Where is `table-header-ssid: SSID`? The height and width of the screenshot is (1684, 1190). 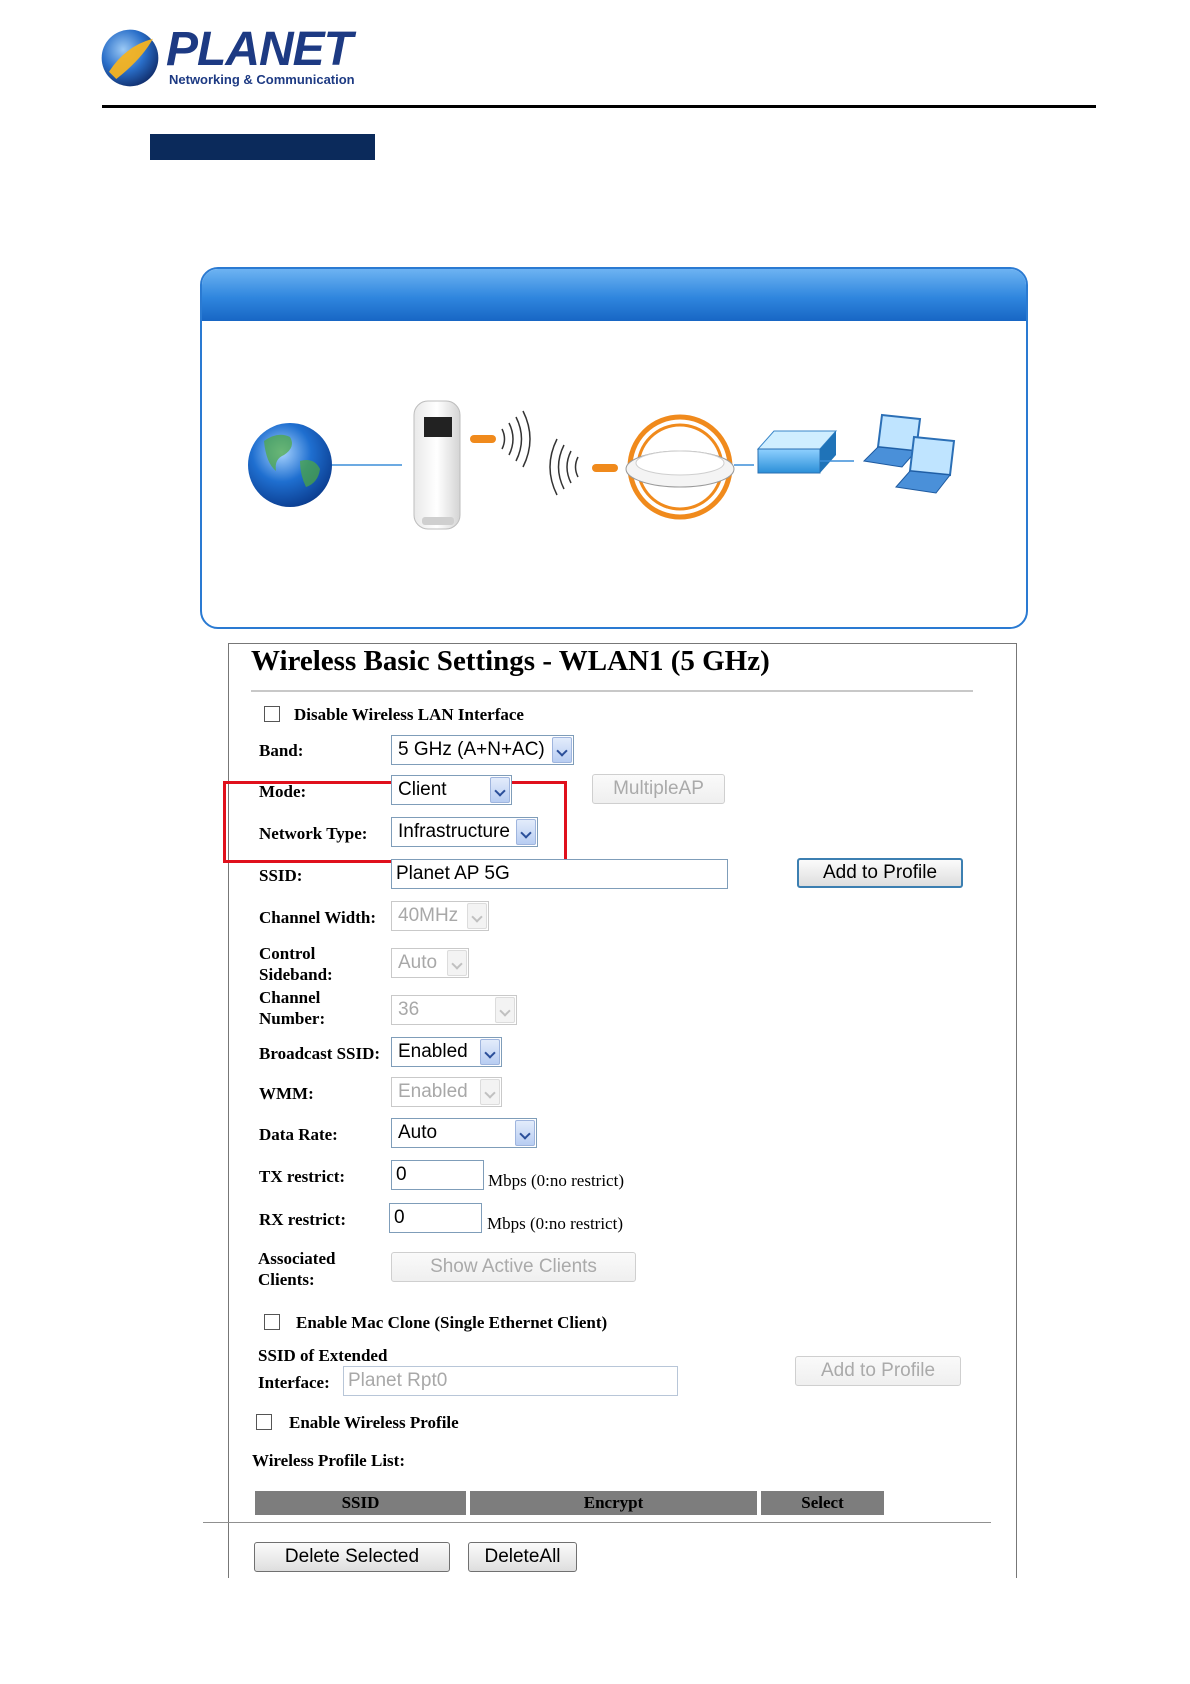
table-header-ssid: SSID is located at coordinates (360, 1503).